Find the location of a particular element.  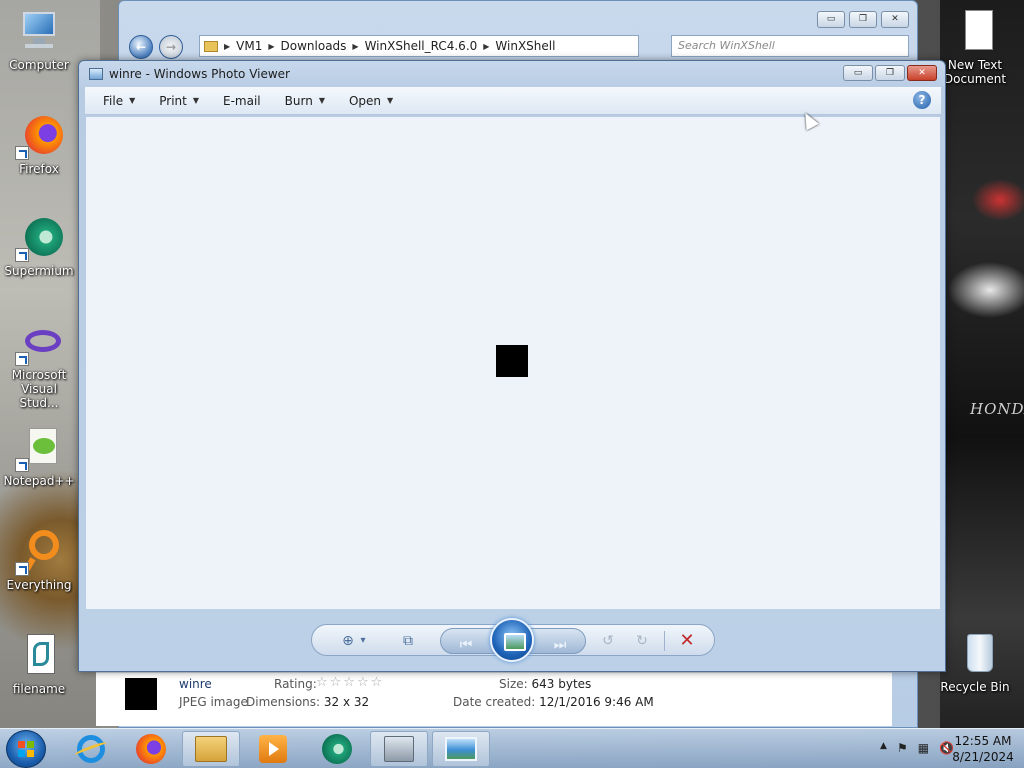

network-icon: ▦ is located at coordinates (923, 748).